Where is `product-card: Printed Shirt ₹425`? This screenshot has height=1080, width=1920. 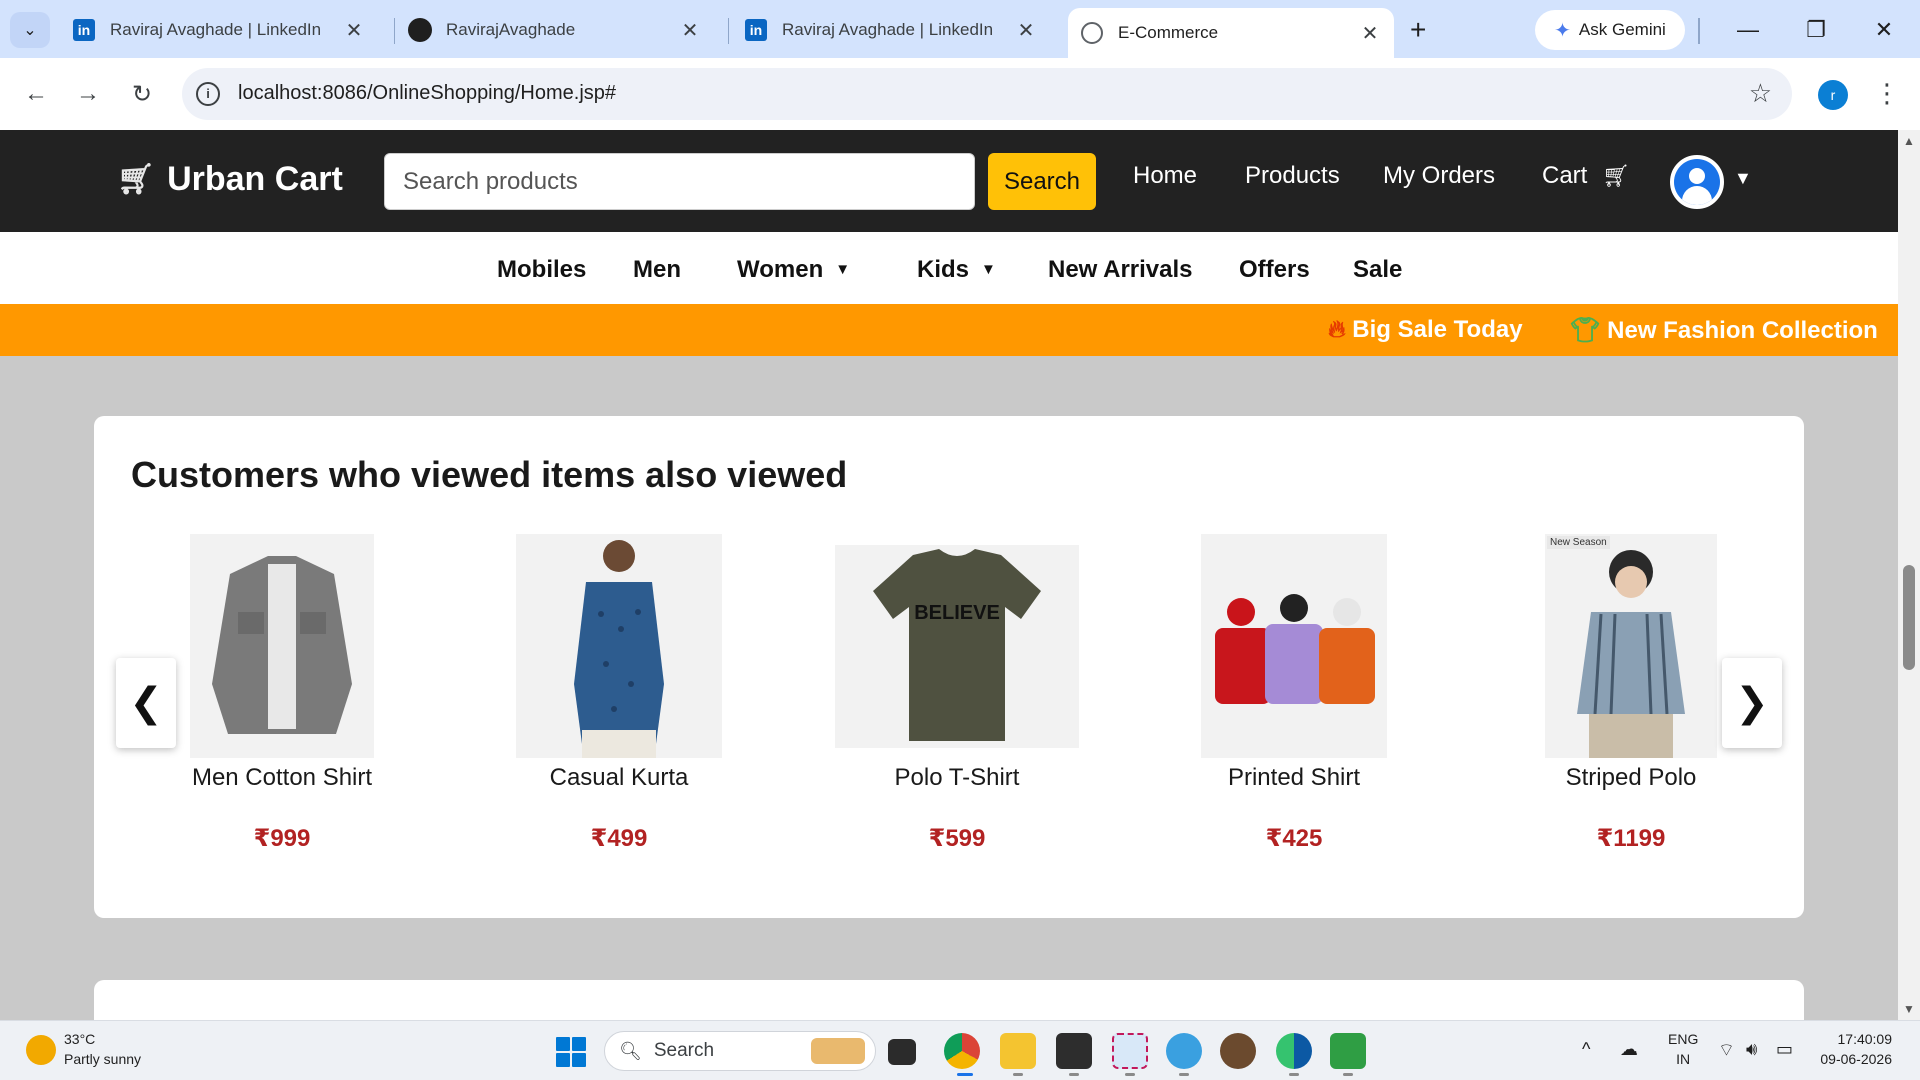
product-card: Printed Shirt ₹425 is located at coordinates (1294, 704).